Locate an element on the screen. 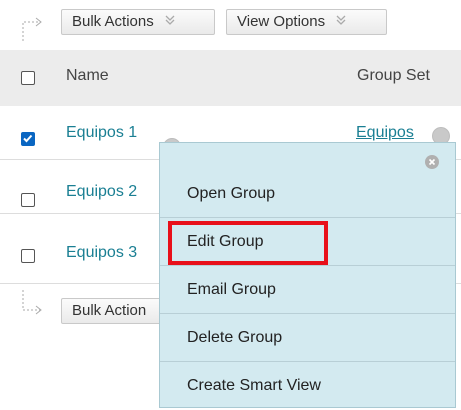 The width and height of the screenshot is (461, 410). menu-item-open-group: Open Group is located at coordinates (307, 194).